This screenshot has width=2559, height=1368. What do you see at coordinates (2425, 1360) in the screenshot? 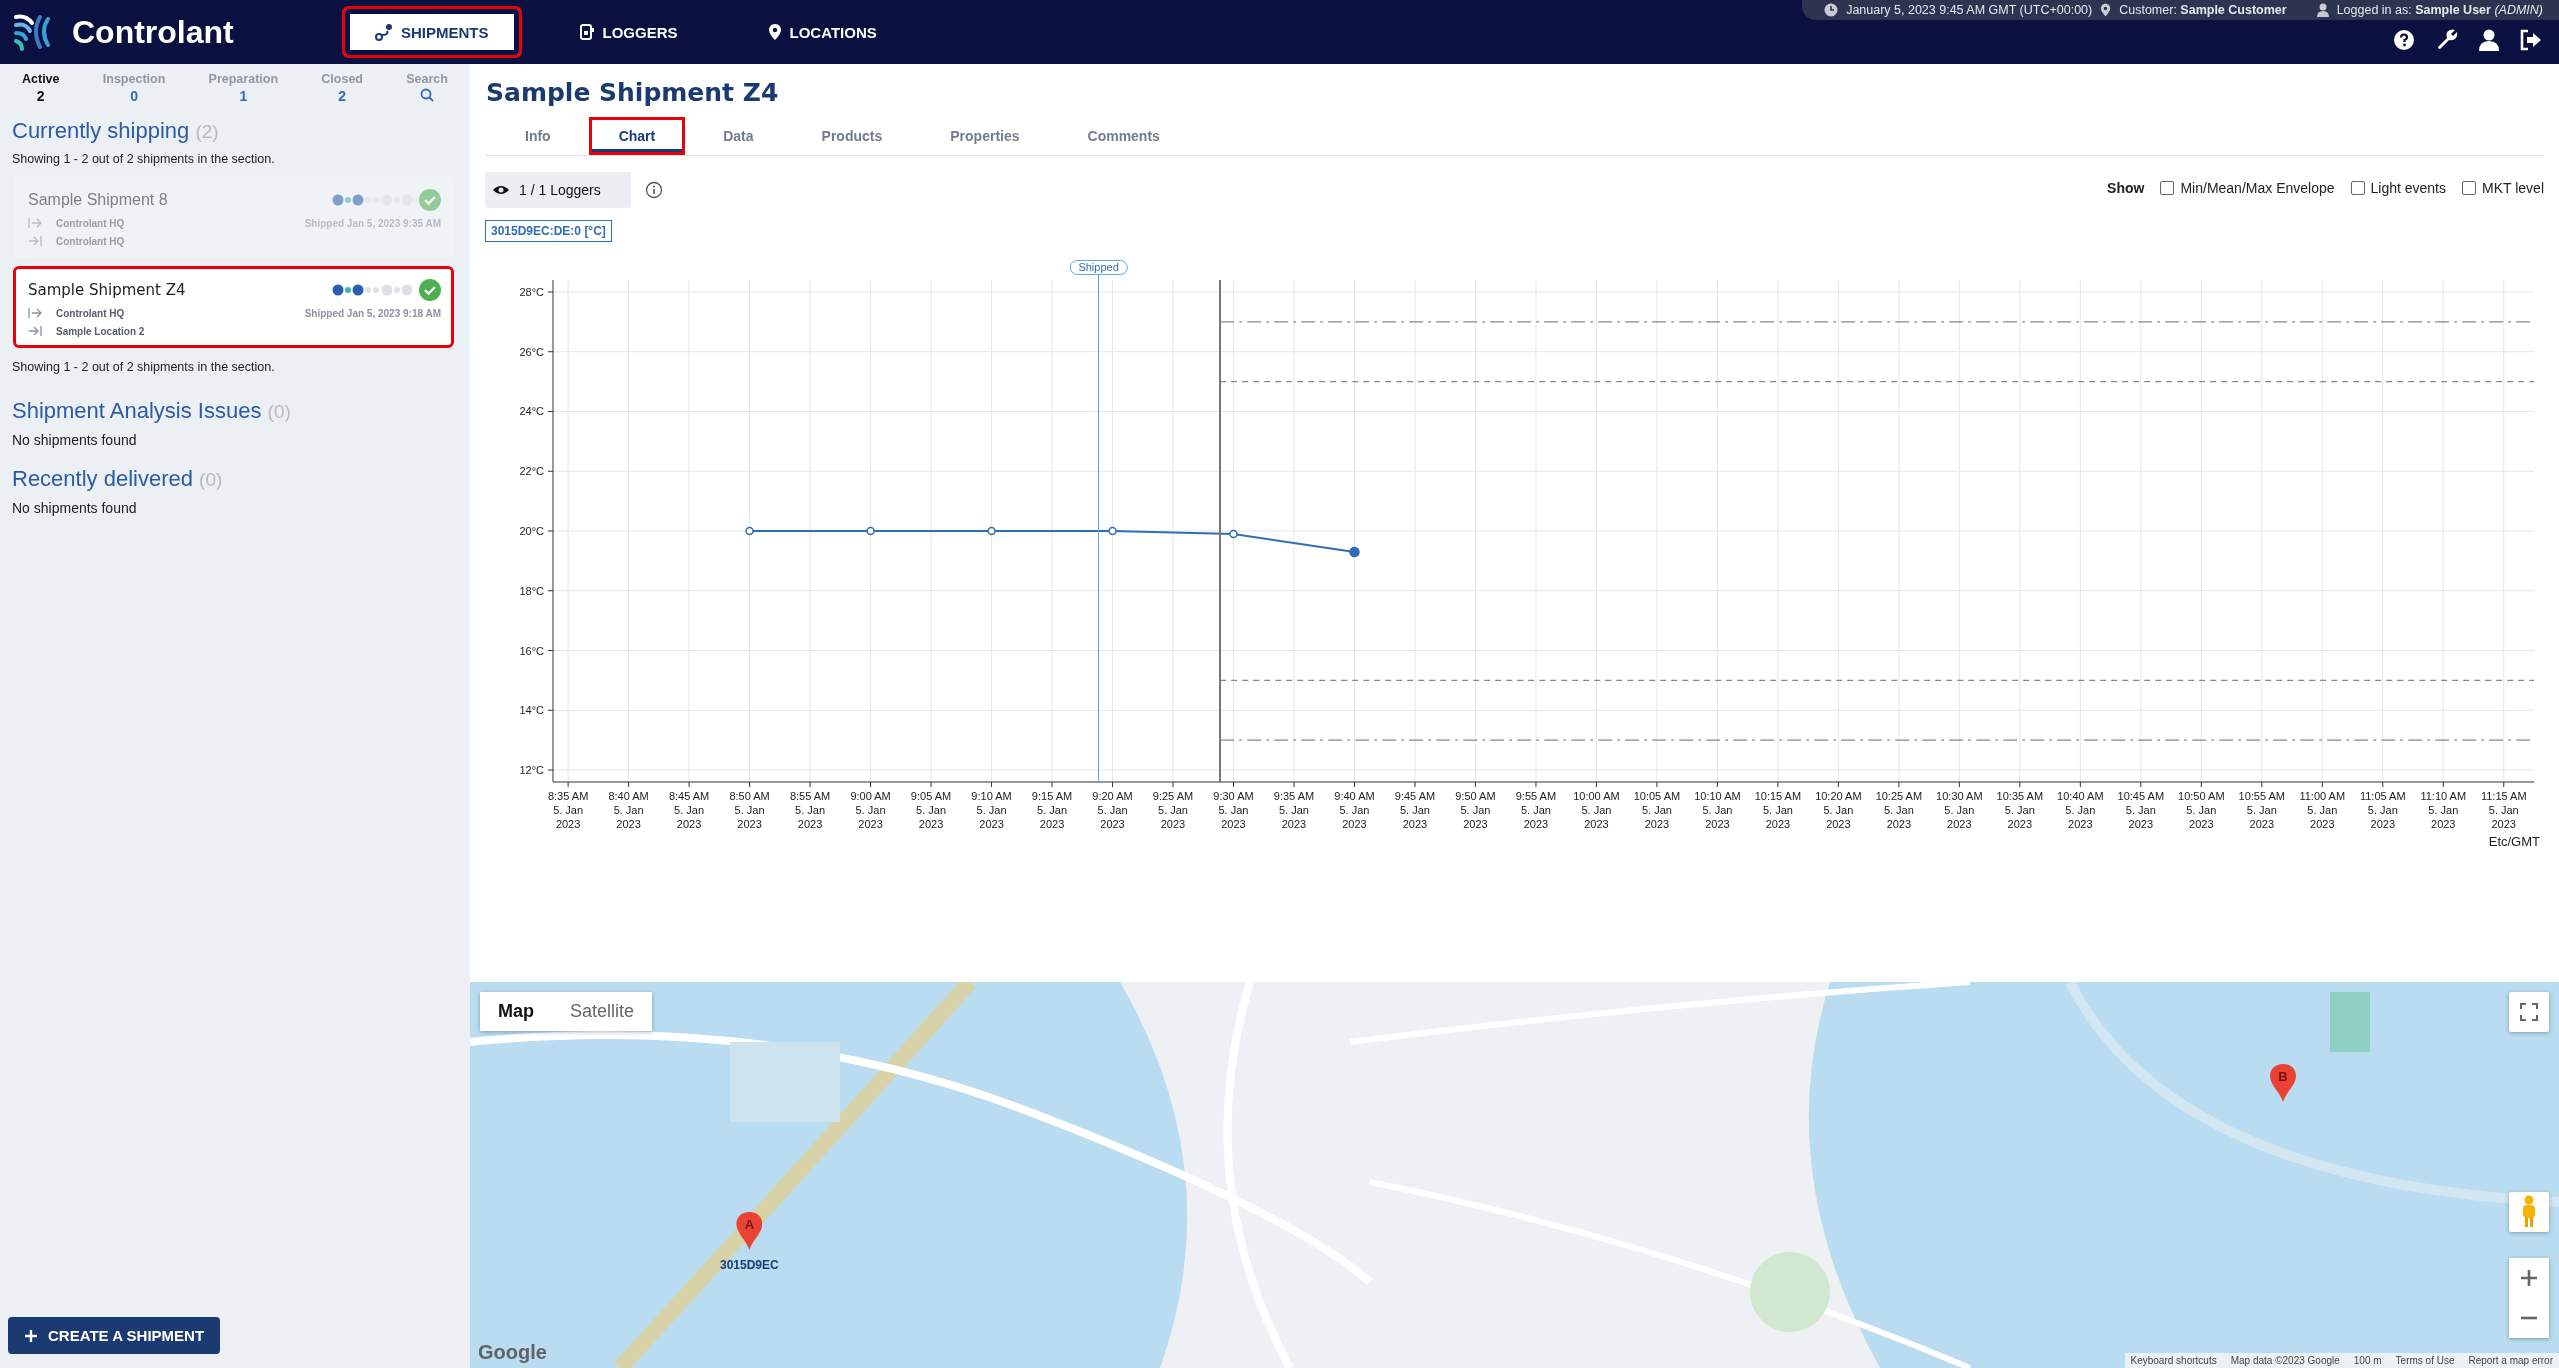
I see `map-attribution-item: Terms of Use` at bounding box center [2425, 1360].